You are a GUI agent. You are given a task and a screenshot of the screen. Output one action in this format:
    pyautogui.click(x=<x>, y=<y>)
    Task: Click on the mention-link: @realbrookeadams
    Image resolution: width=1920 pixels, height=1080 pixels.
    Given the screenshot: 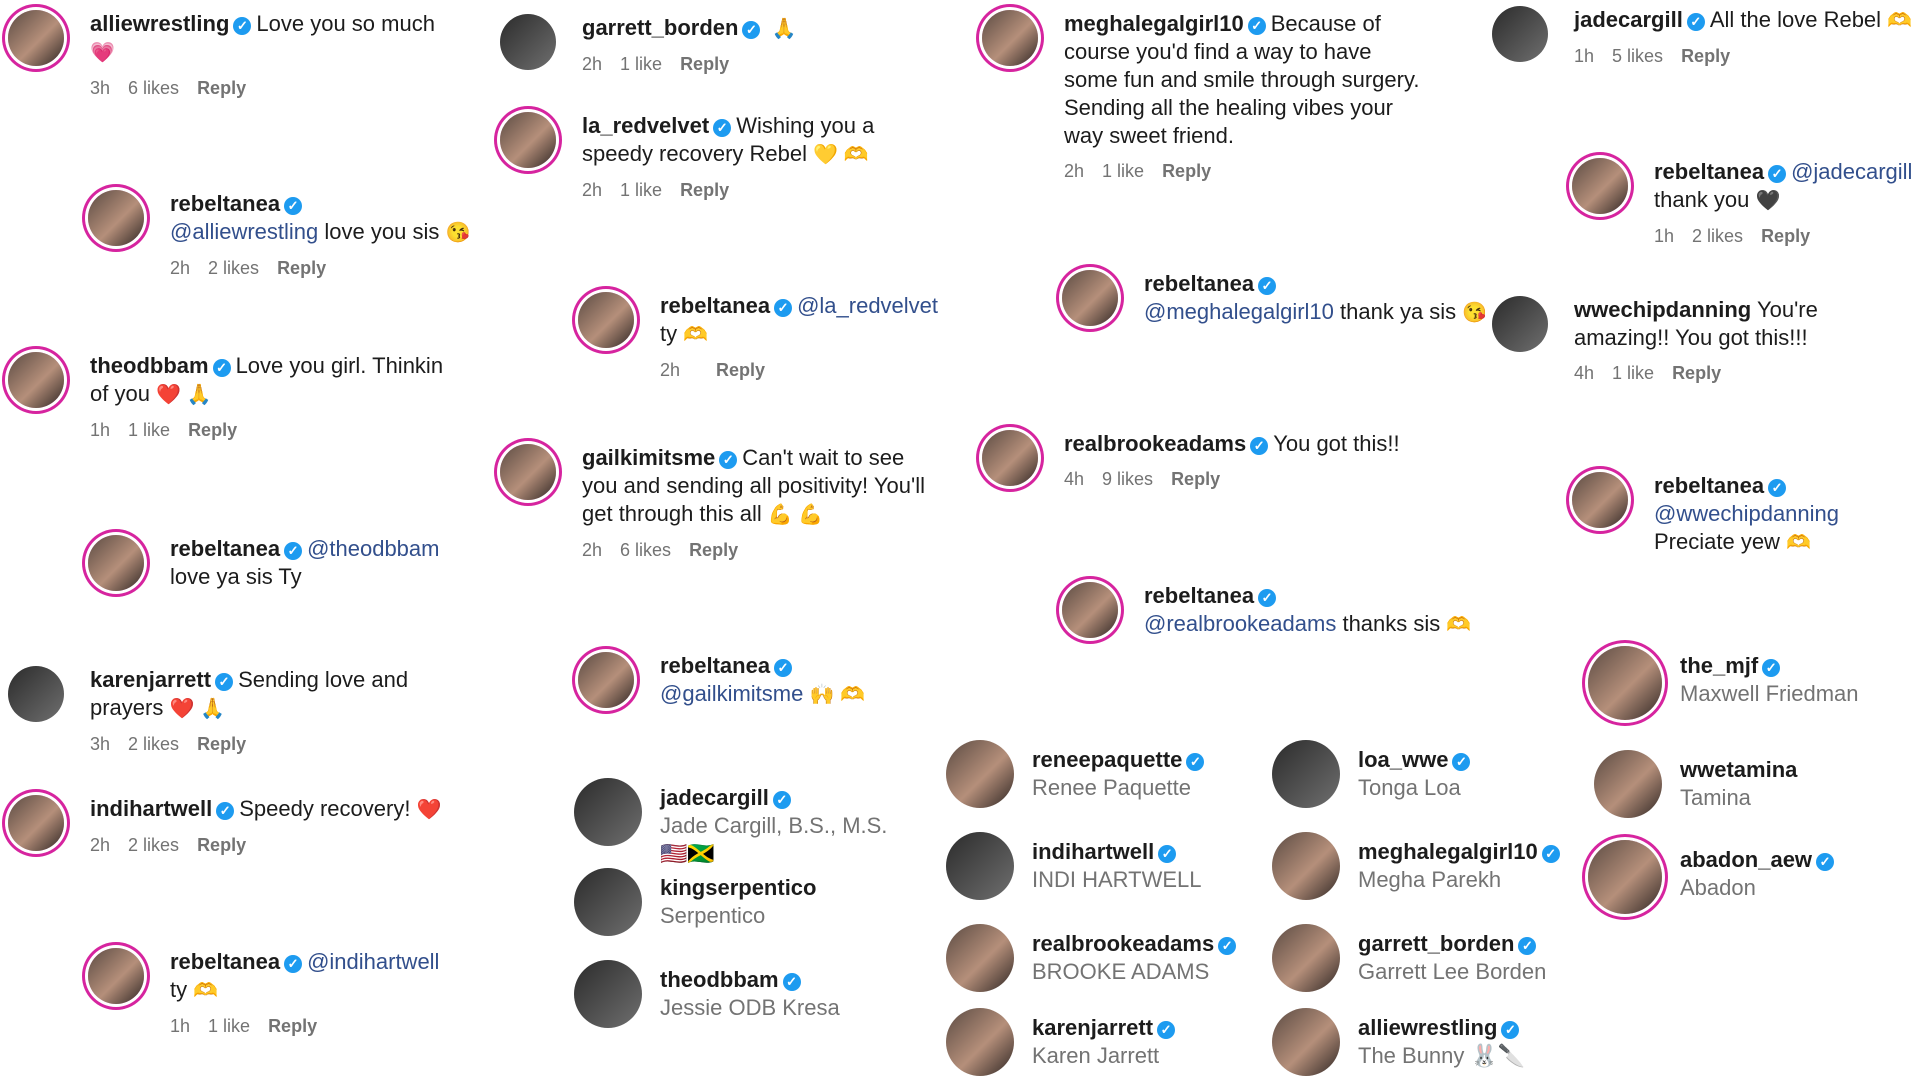 What is the action you would take?
    pyautogui.click(x=1240, y=623)
    